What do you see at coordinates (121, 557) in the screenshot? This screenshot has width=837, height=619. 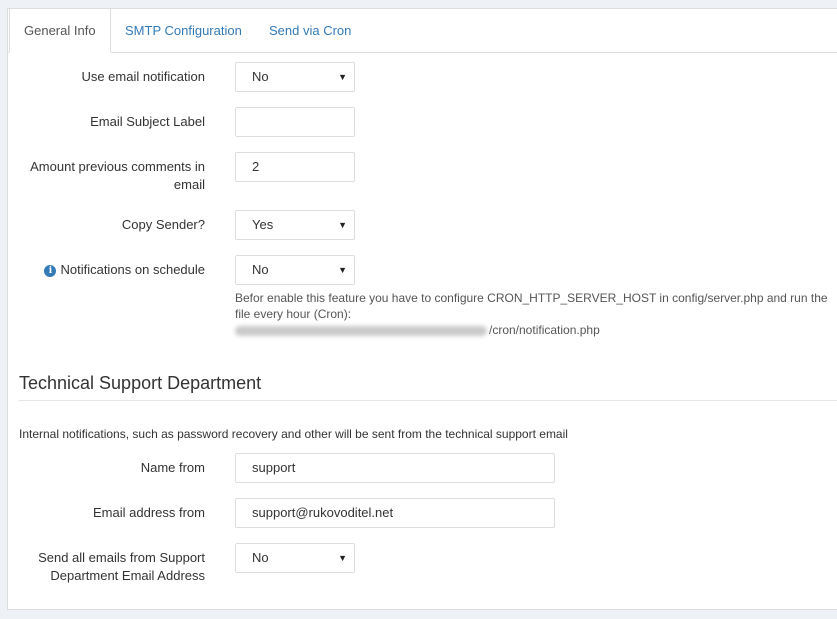 I see `send-all-from-support-label-line1: Send all emails from Support` at bounding box center [121, 557].